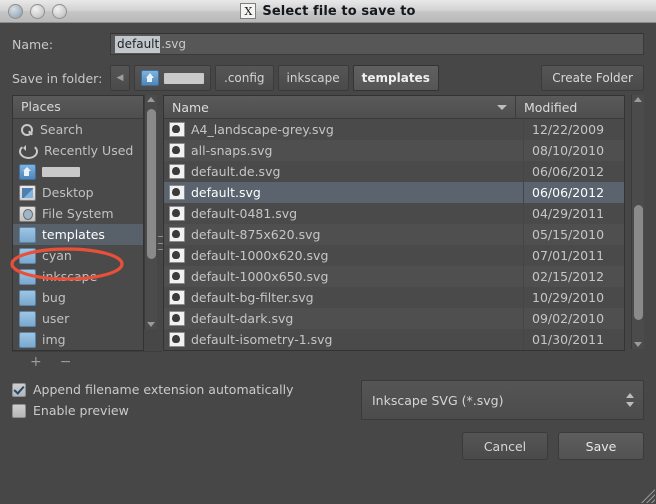 Image resolution: width=656 pixels, height=504 pixels. I want to click on table-row: default.de.svg 06/06/2012, so click(394, 171).